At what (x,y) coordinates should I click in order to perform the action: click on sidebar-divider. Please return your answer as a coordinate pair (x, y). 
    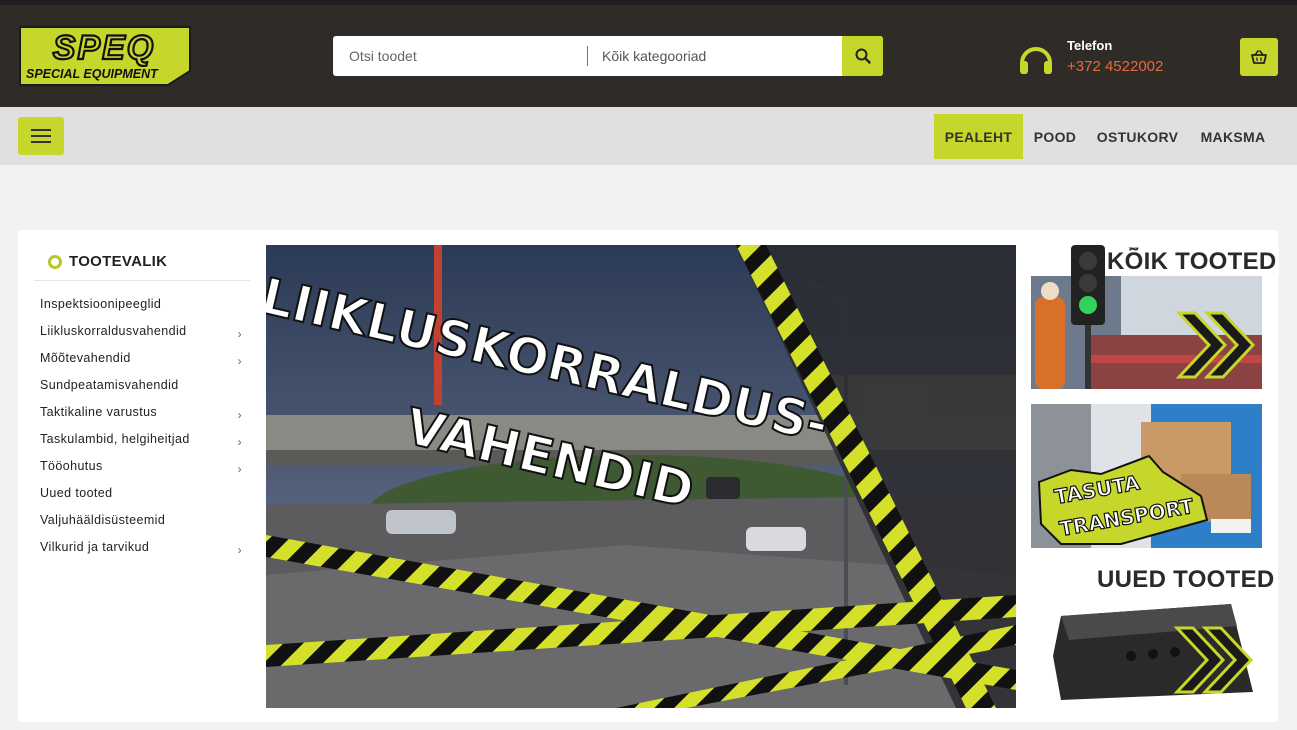
    Looking at the image, I should click on (142, 280).